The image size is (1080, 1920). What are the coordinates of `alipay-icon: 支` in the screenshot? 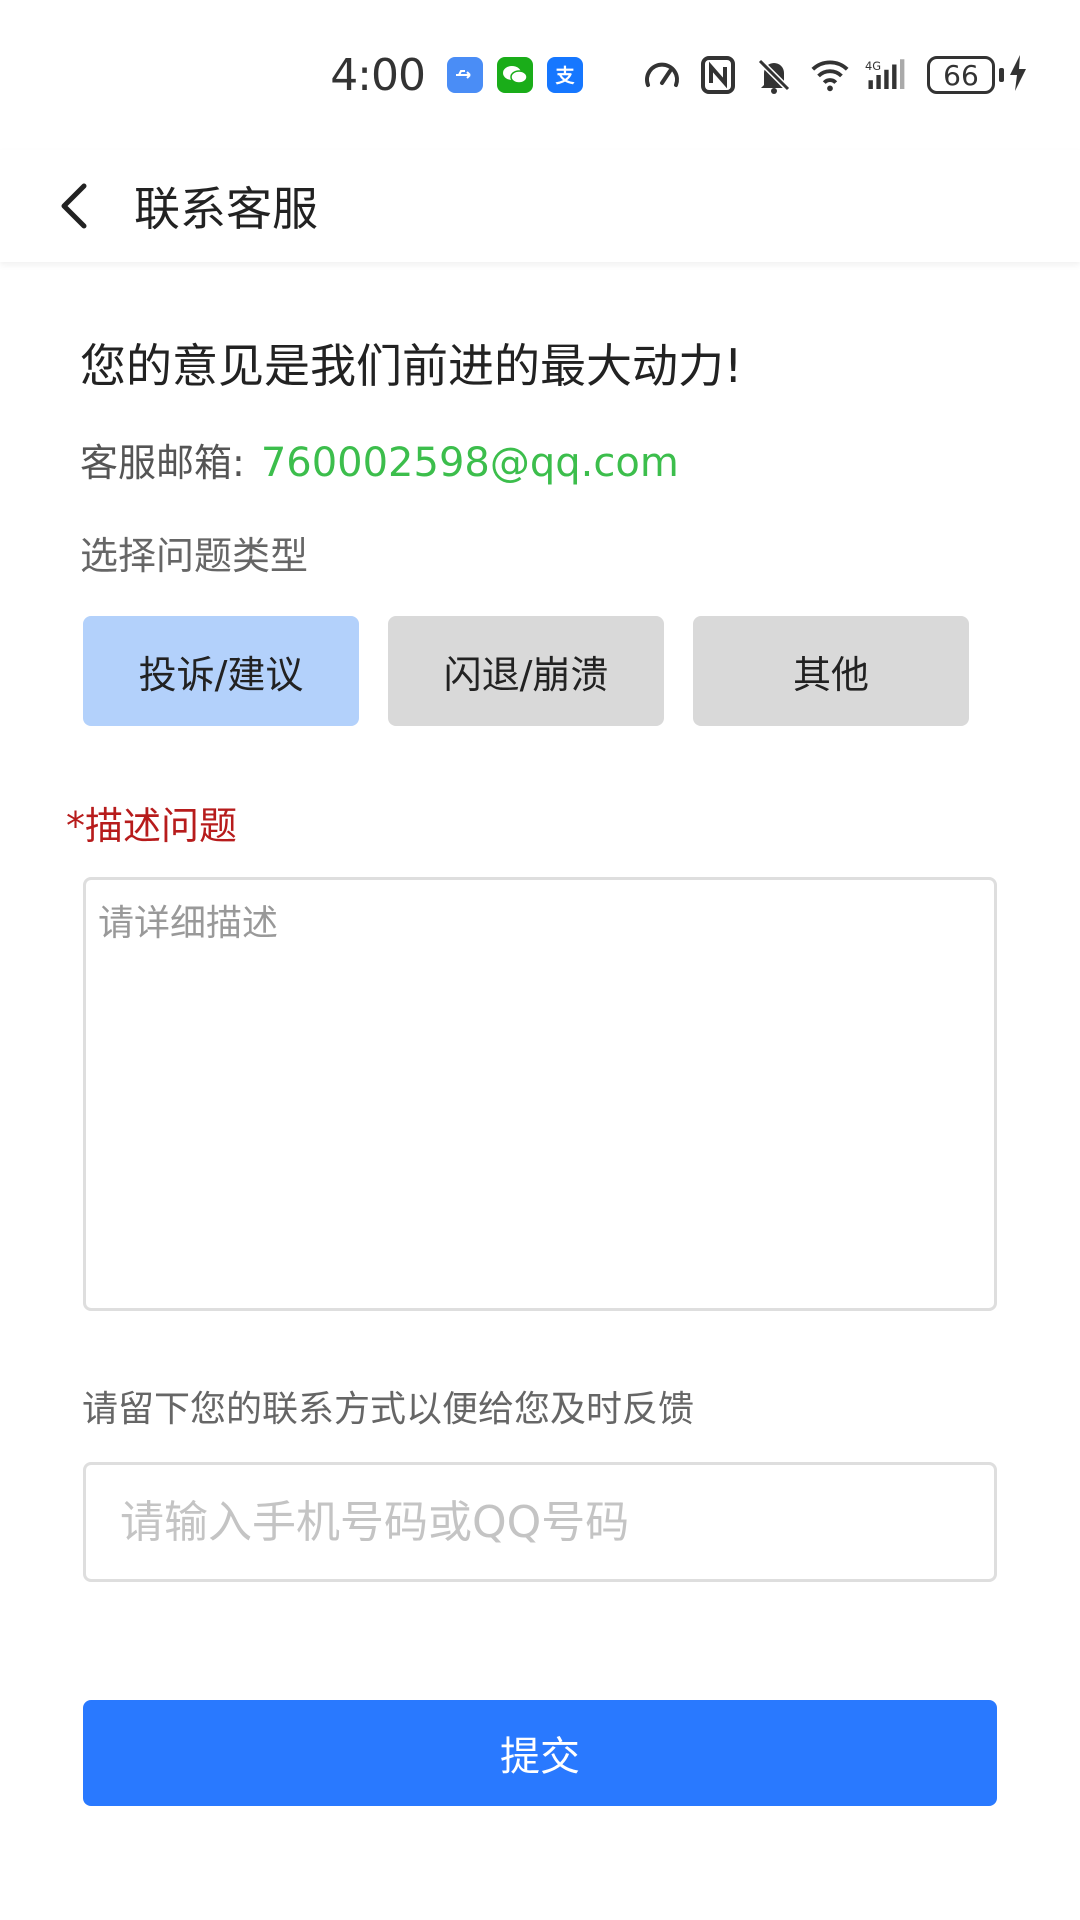 It's located at (565, 75).